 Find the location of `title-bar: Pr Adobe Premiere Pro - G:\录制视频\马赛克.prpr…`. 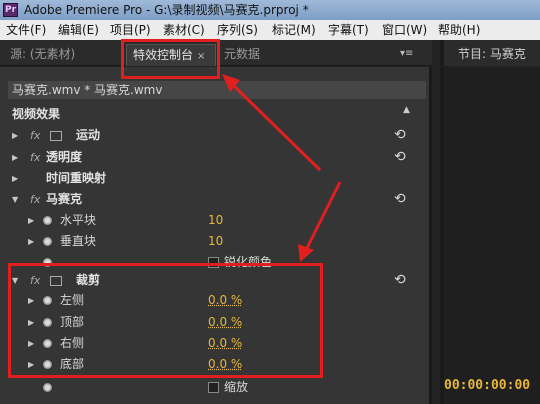

title-bar: Pr Adobe Premiere Pro - G:\录制视频\马赛克.prpr… is located at coordinates (270, 10).